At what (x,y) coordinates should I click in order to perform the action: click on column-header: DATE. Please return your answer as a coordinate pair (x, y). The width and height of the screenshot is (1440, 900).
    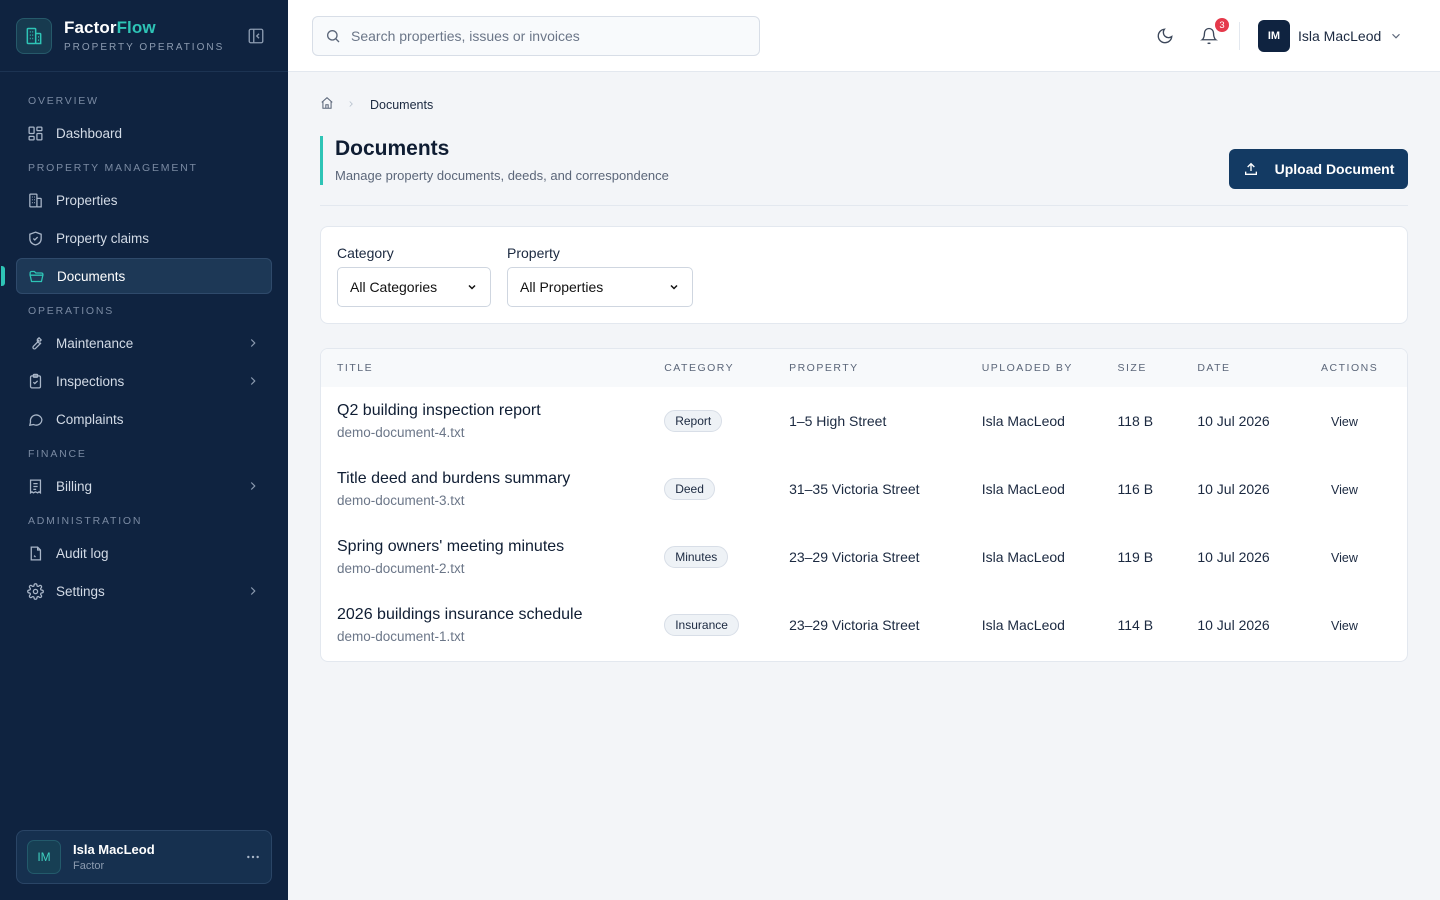
    Looking at the image, I should click on (1259, 368).